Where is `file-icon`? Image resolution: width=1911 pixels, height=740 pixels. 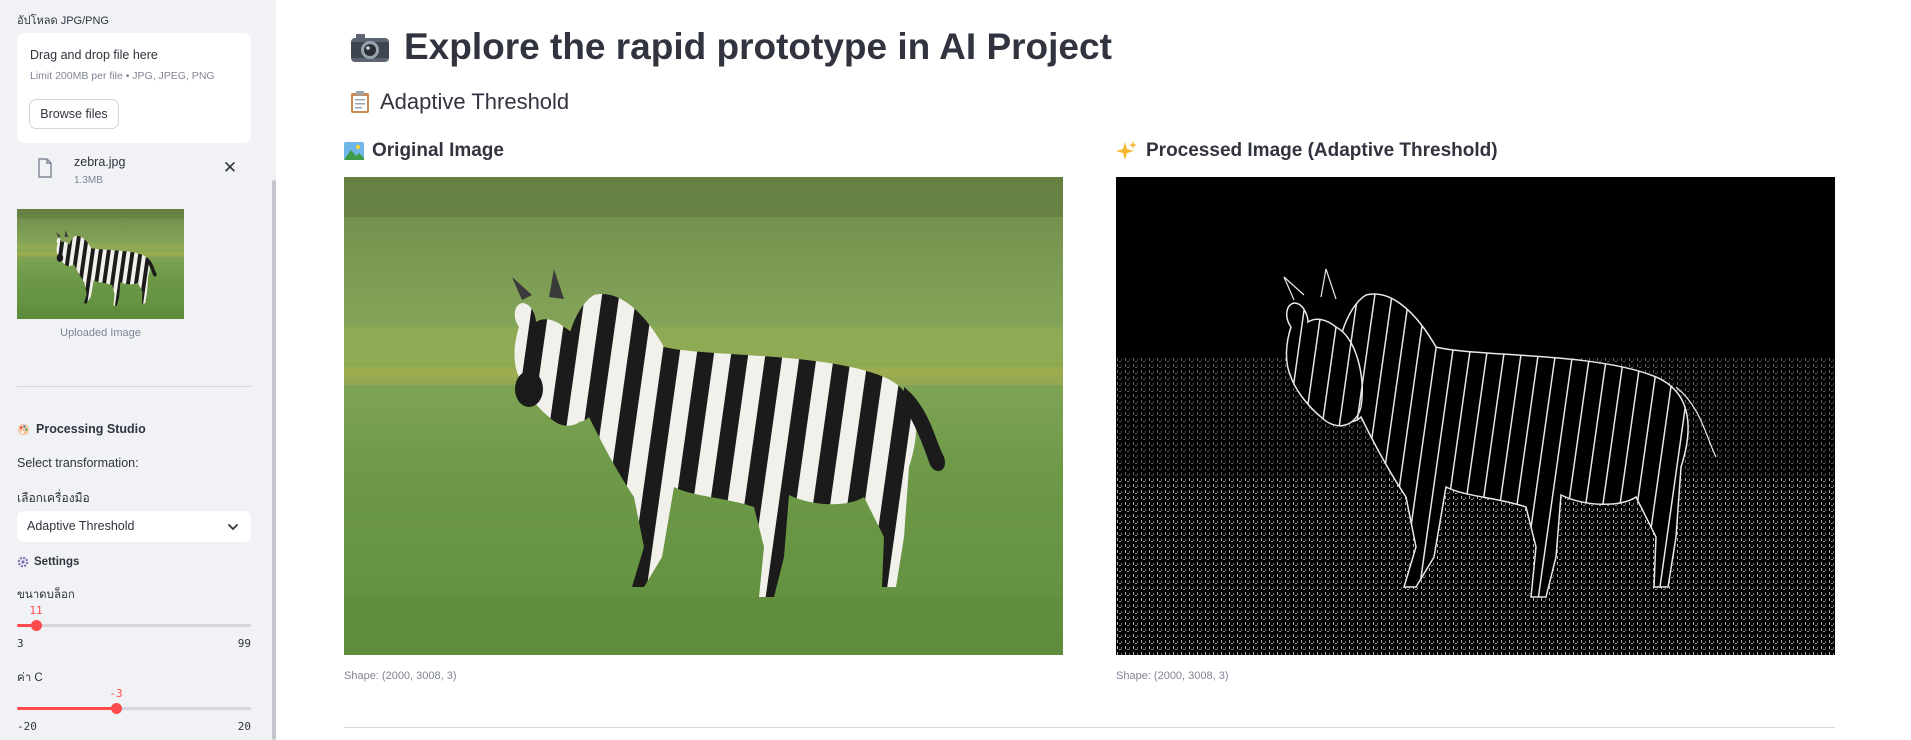
file-icon is located at coordinates (45, 168).